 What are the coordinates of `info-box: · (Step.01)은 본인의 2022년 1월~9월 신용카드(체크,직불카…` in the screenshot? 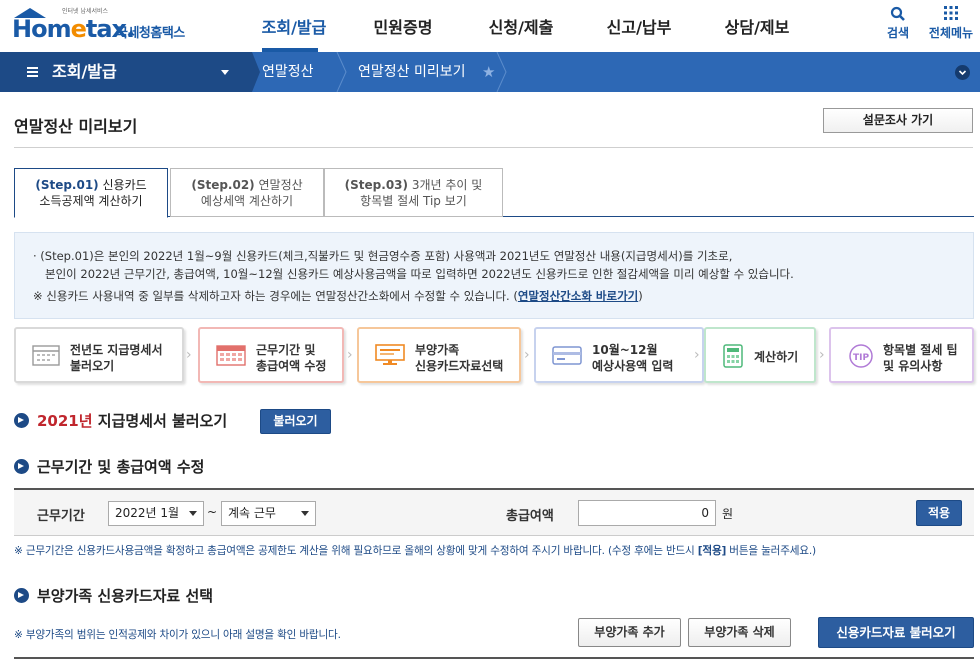 It's located at (494, 275).